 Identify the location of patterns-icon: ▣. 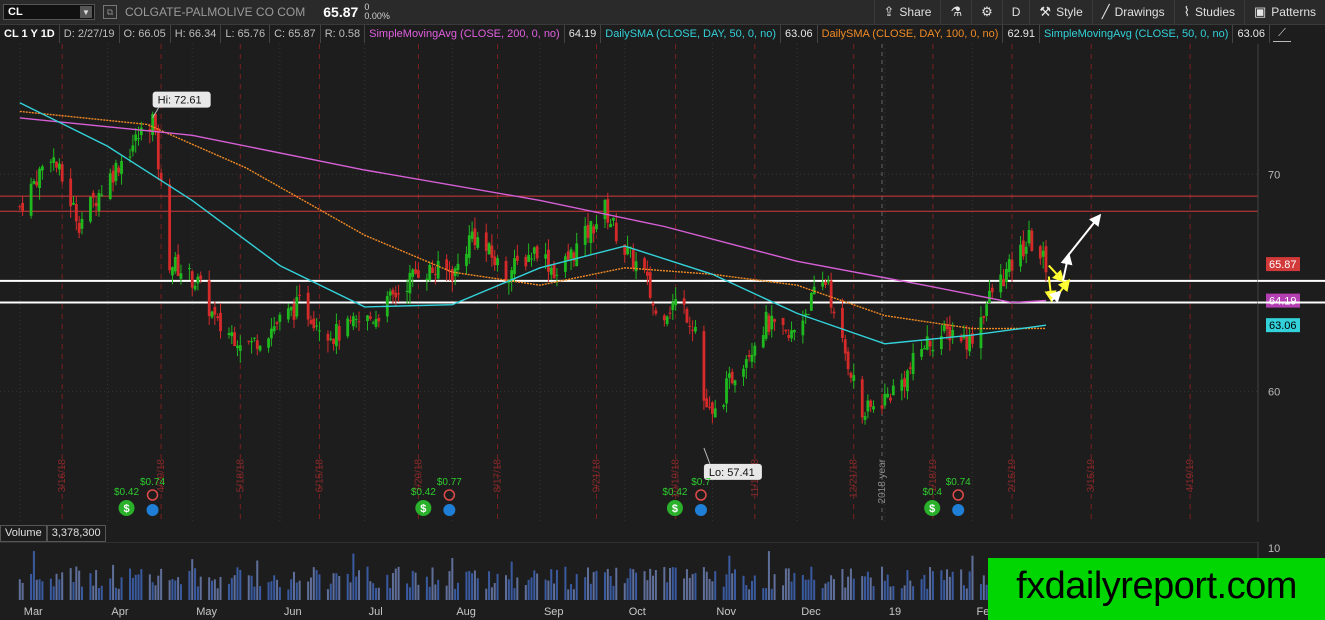
(1260, 11).